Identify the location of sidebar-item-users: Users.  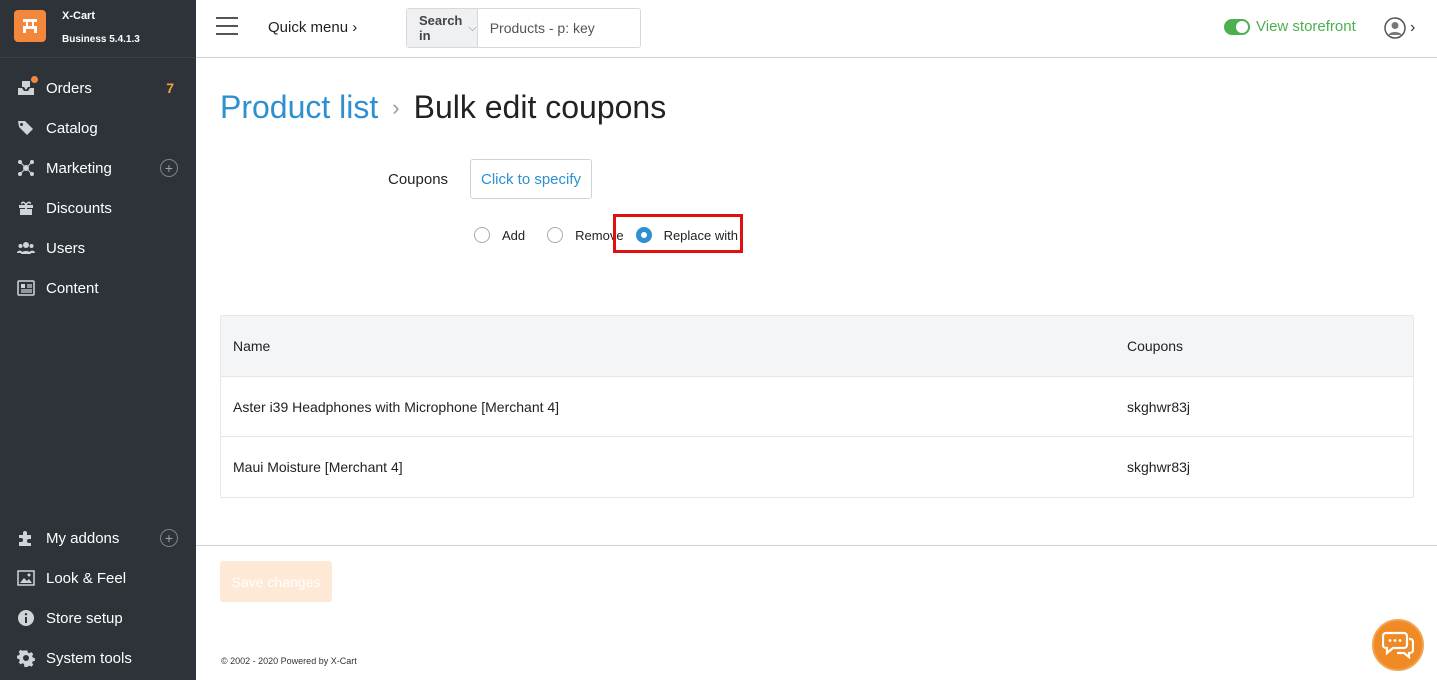
(98, 248).